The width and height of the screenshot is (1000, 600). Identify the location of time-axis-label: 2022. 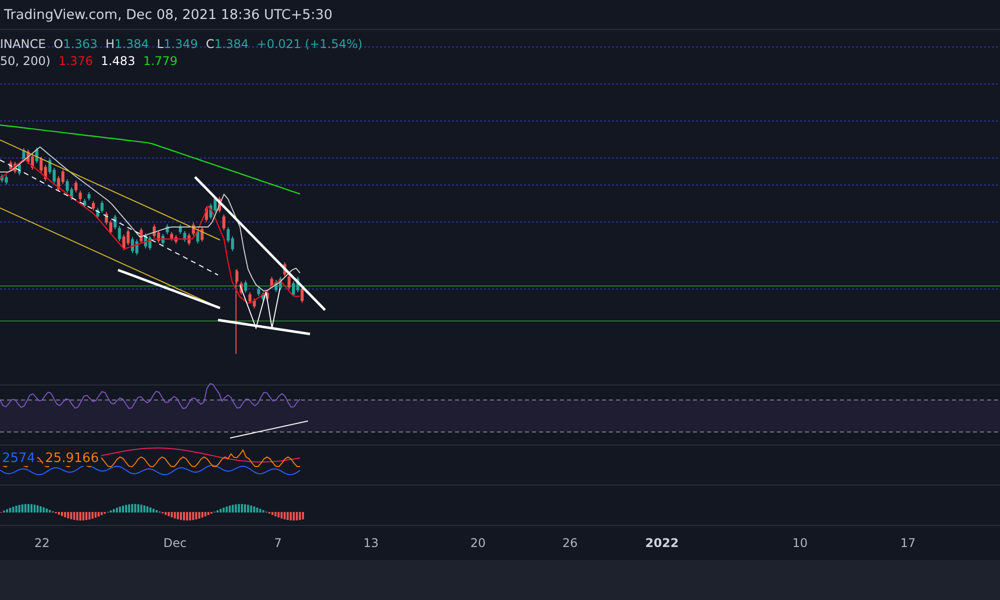
(662, 543).